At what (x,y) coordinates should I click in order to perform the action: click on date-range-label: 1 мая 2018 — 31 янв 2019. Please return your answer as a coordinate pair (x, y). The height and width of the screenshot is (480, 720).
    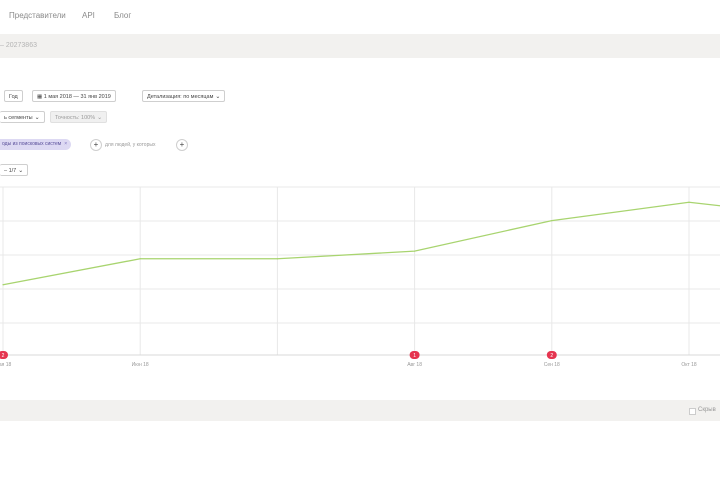
    Looking at the image, I should click on (77, 97).